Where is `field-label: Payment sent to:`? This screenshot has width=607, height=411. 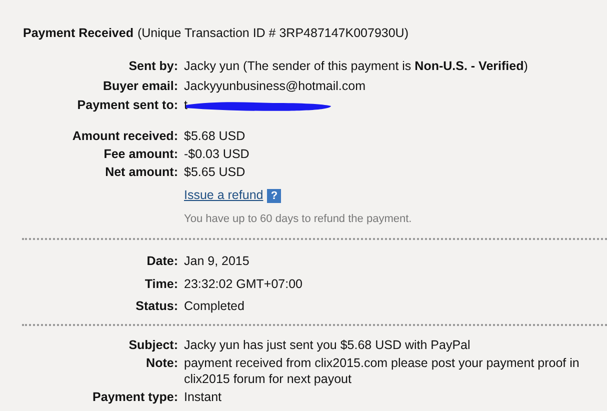 field-label: Payment sent to: is located at coordinates (127, 105).